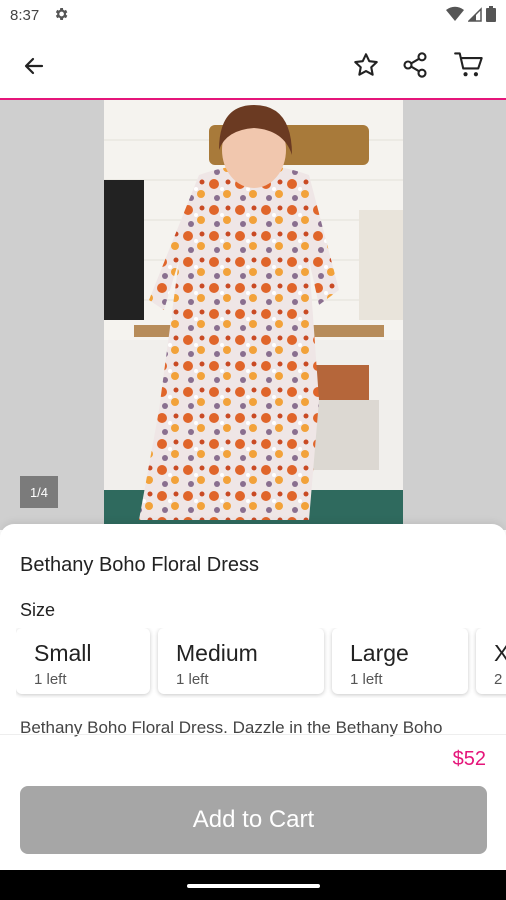  I want to click on top-app-bar, so click(253, 66).